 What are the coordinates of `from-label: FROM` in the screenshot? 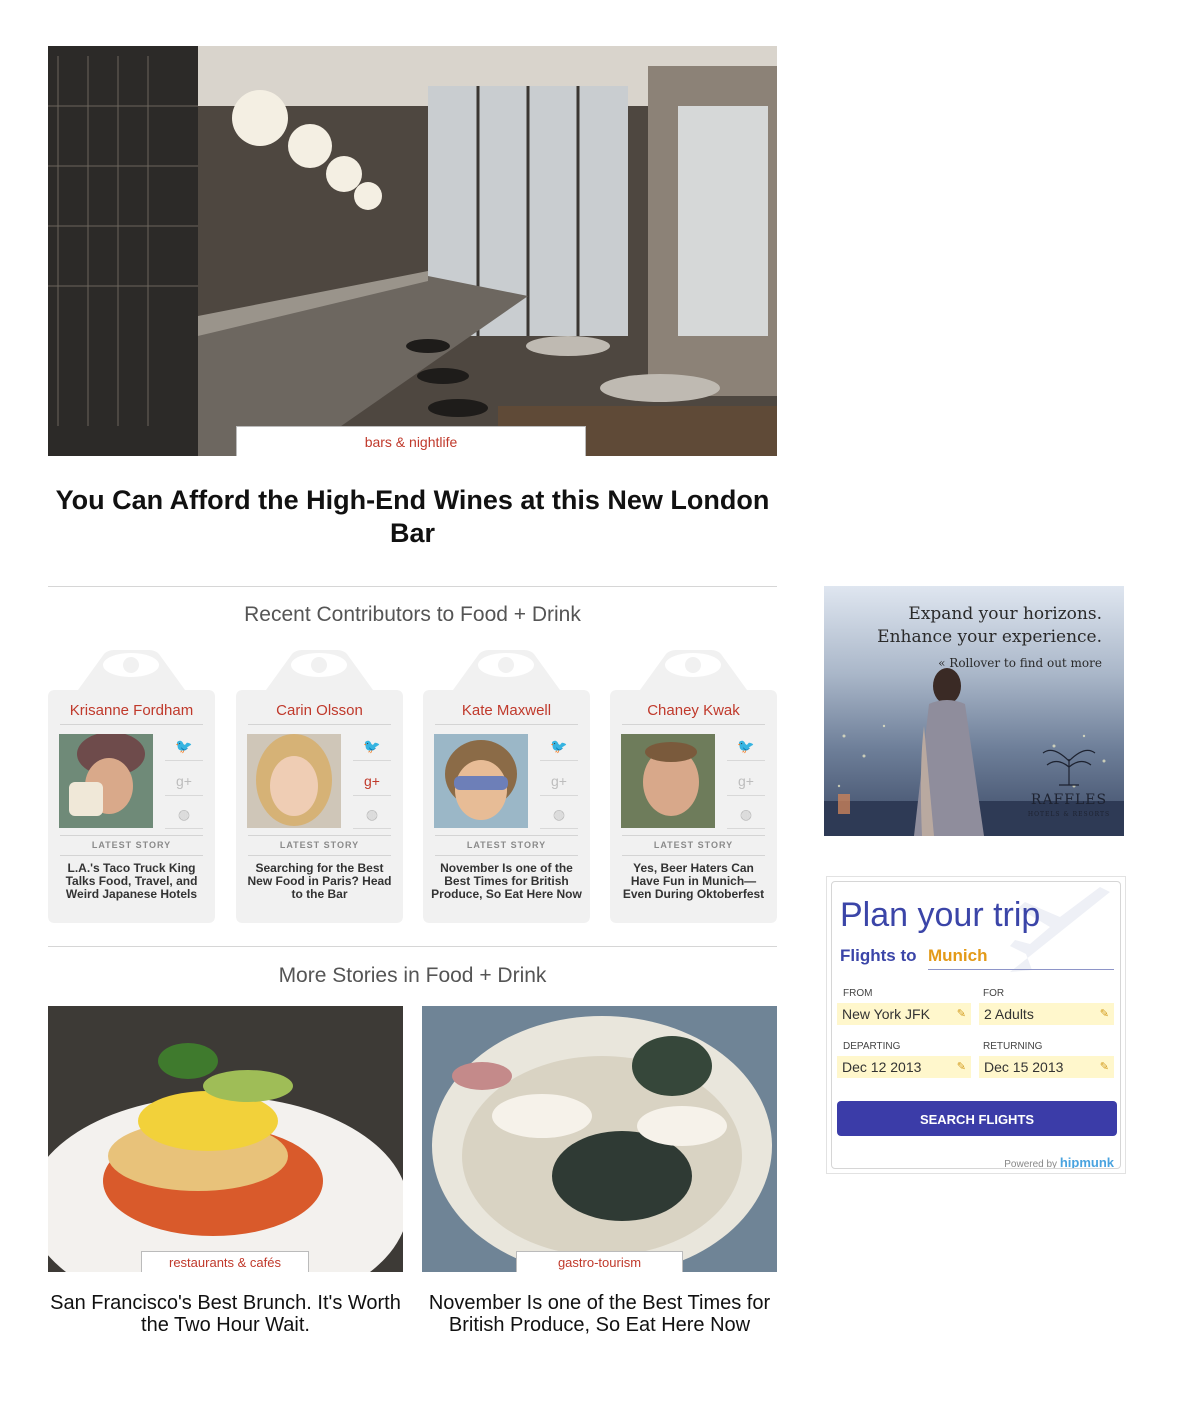 It's located at (858, 993).